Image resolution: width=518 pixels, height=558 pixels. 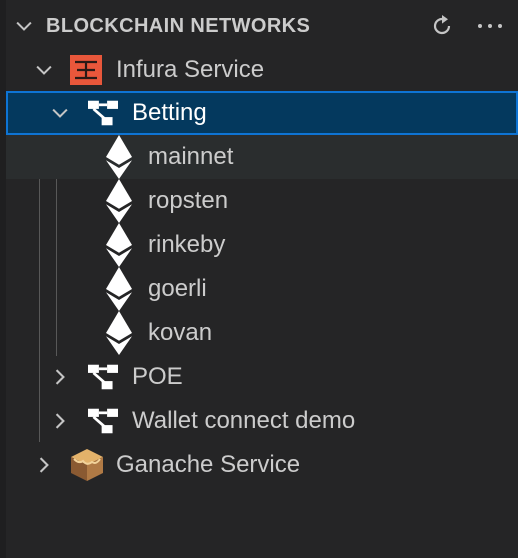 What do you see at coordinates (262, 201) in the screenshot?
I see `tree-item-network-ropsten: ropsten` at bounding box center [262, 201].